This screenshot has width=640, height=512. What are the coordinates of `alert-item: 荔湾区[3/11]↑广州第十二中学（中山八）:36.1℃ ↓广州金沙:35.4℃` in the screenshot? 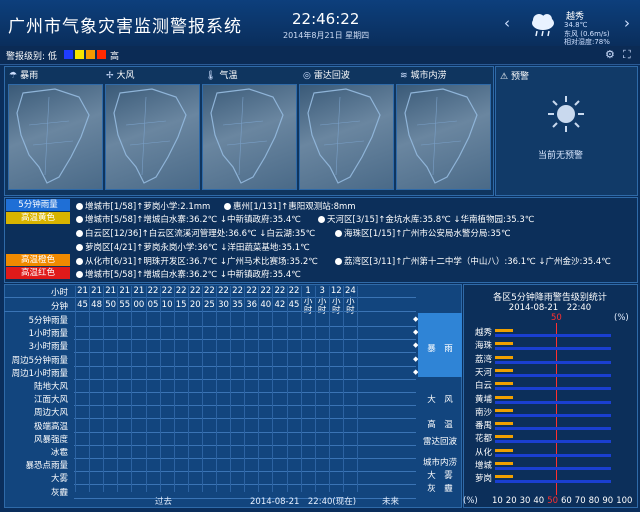 It's located at (473, 261).